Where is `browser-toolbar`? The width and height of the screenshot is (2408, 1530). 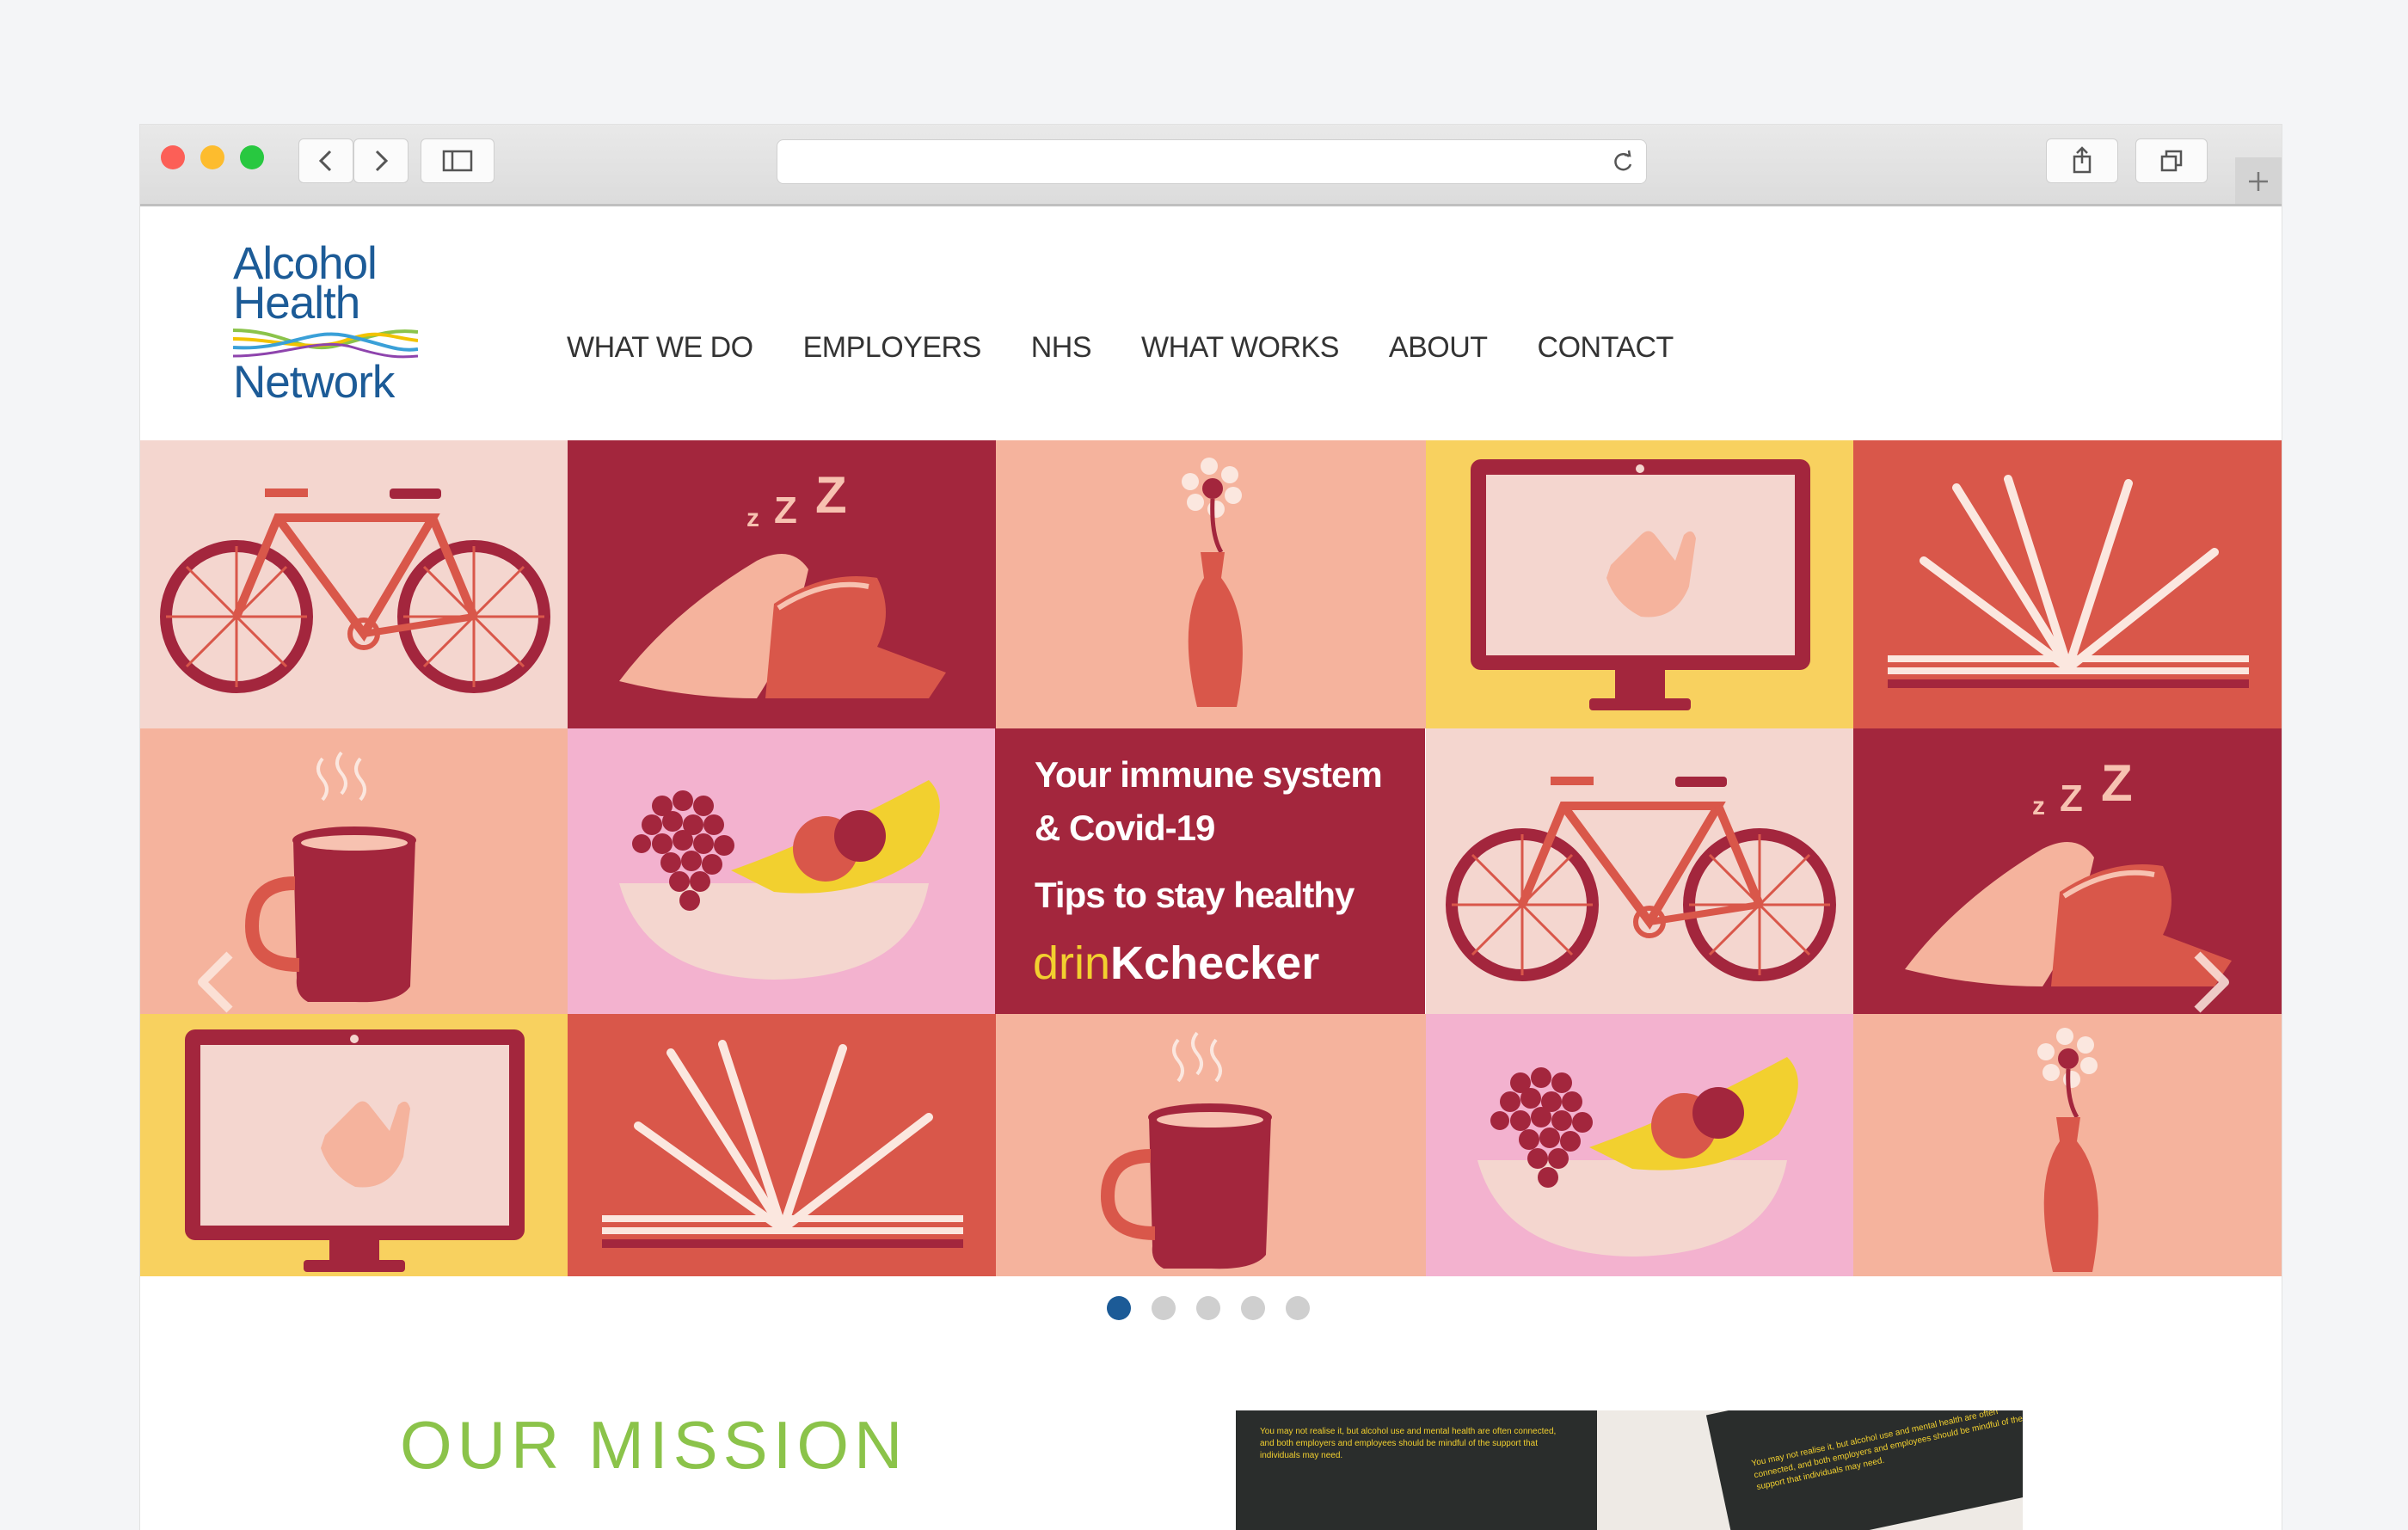 browser-toolbar is located at coordinates (1211, 165).